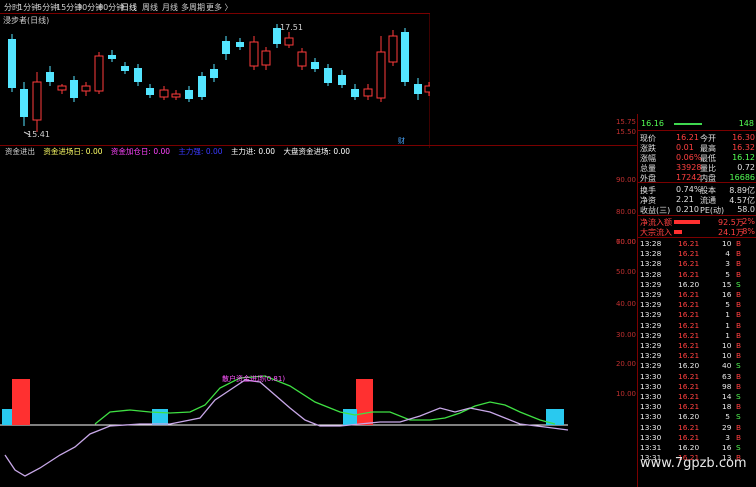  Describe the element at coordinates (697, 243) in the screenshot. I see `trade-row: 13:28 16.21 10 B` at that location.